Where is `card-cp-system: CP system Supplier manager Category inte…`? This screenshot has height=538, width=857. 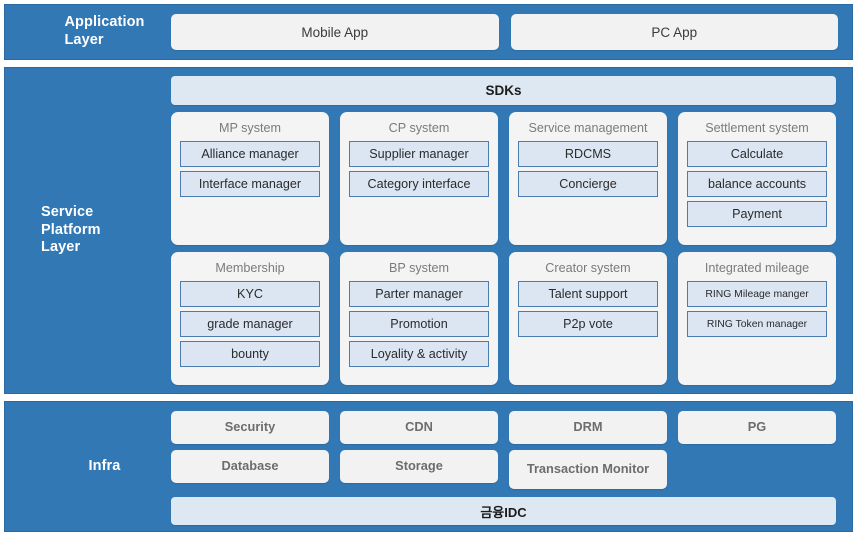
card-cp-system: CP system Supplier manager Category inte… is located at coordinates (419, 178).